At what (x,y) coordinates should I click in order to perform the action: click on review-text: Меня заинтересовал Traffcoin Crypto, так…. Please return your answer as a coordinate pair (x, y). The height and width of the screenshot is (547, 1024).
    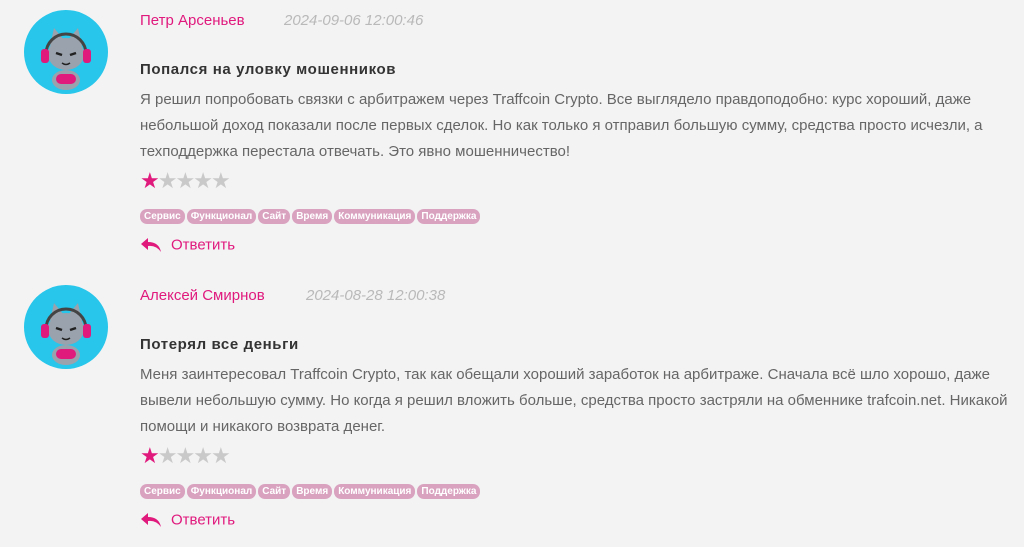
    Looking at the image, I should click on (574, 400).